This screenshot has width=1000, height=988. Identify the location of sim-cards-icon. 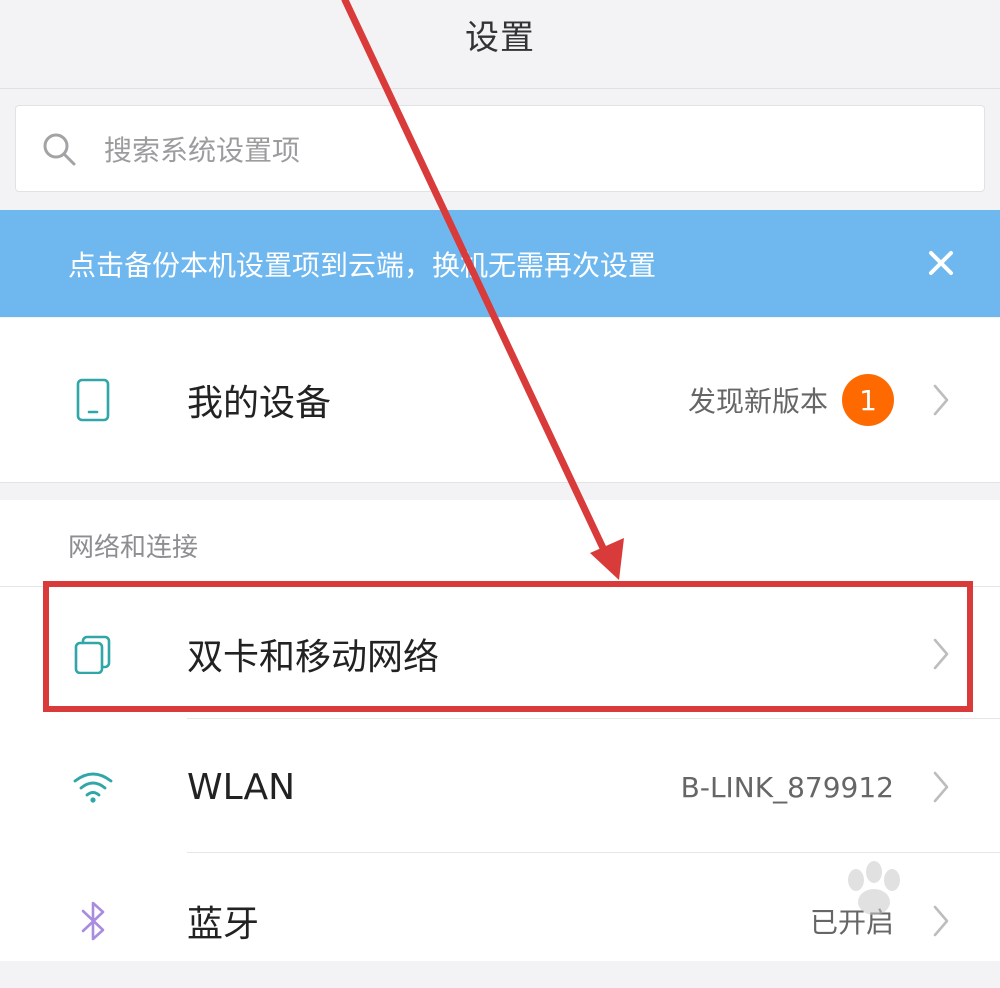
(93, 654).